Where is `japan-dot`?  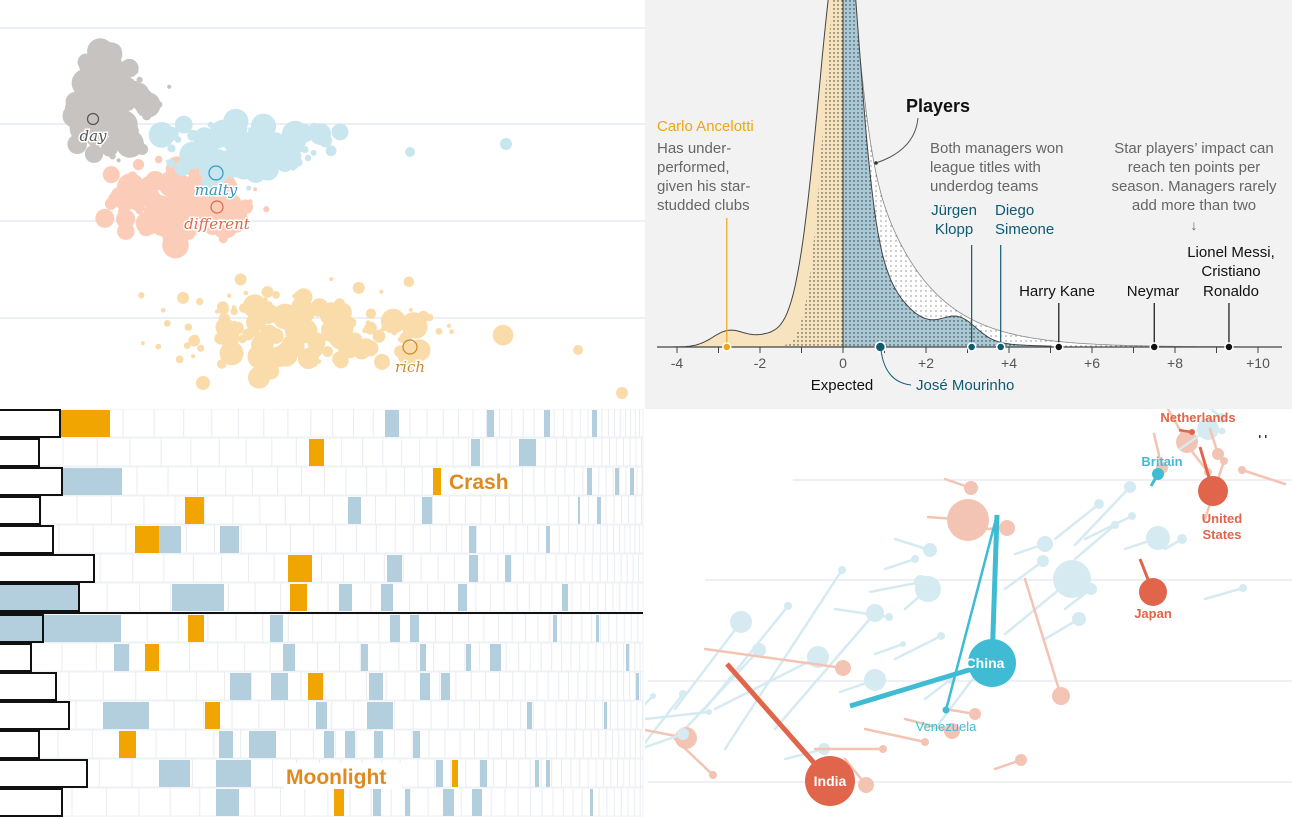
japan-dot is located at coordinates (1153, 592).